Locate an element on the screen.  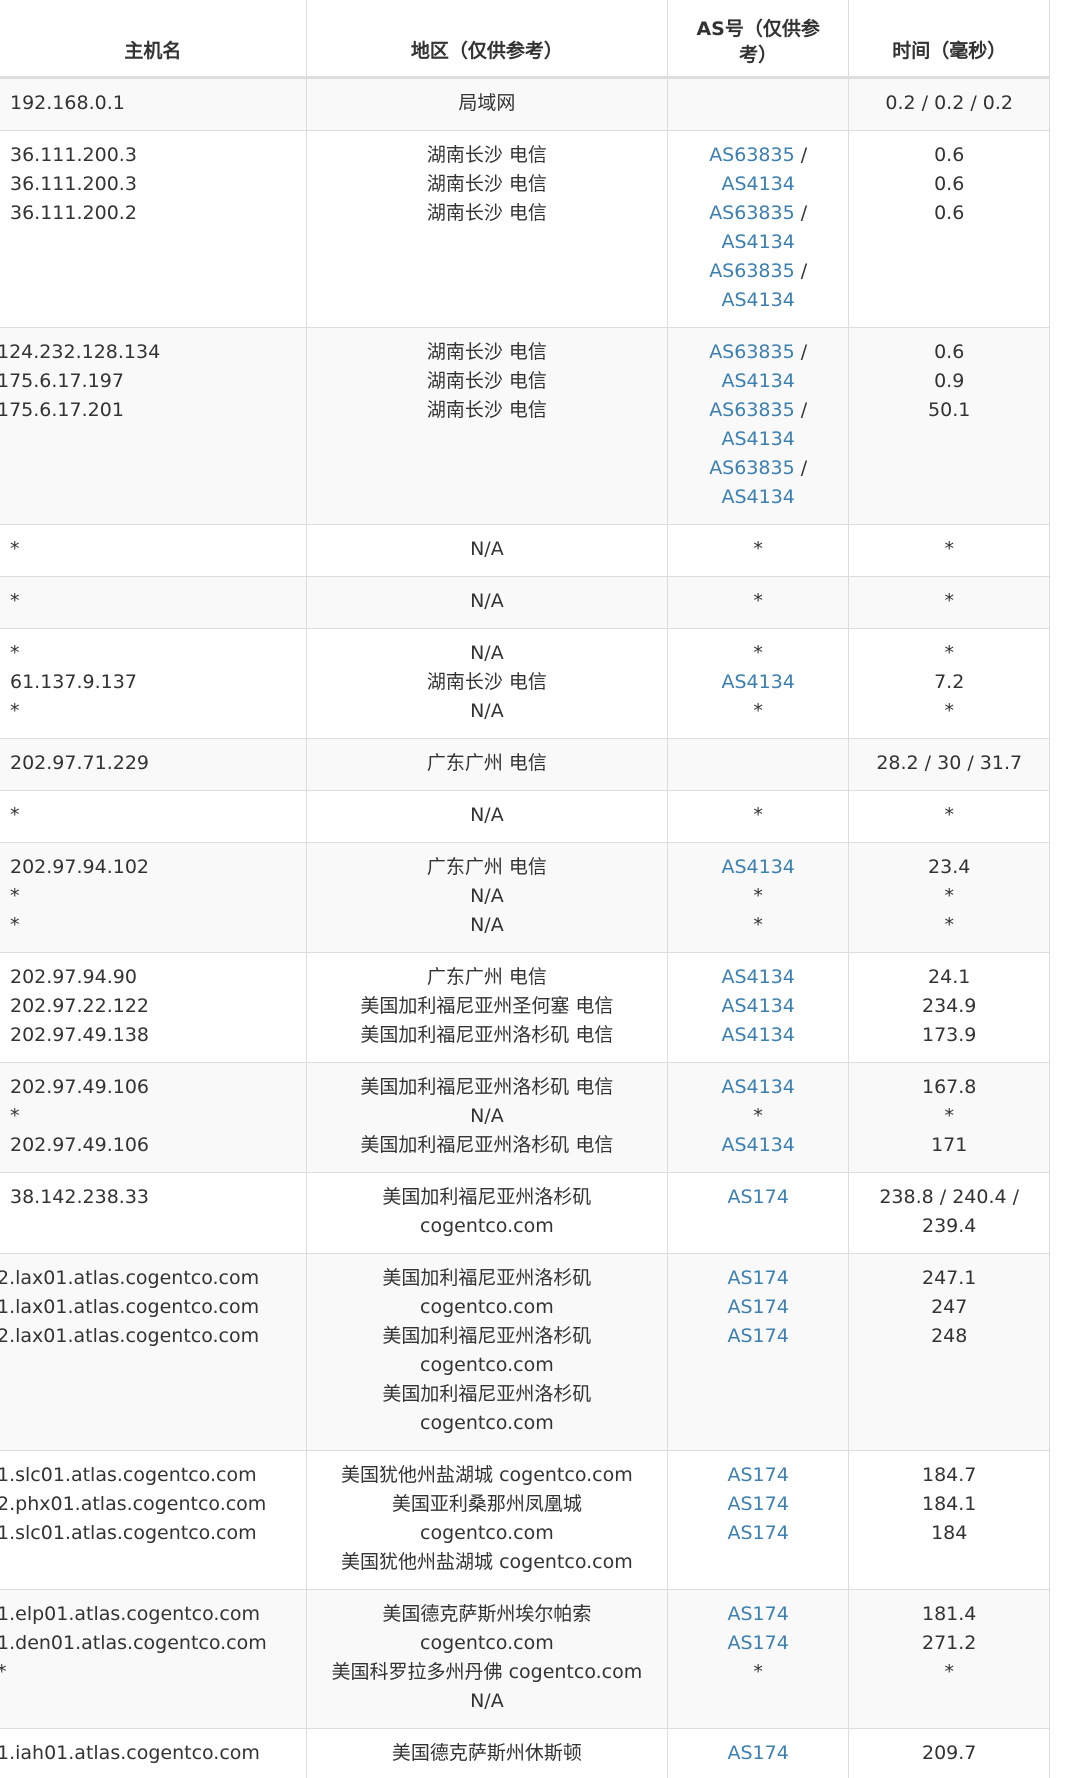
hostname: 1.iah01.atlas.cogentco.com is located at coordinates (130, 1753).